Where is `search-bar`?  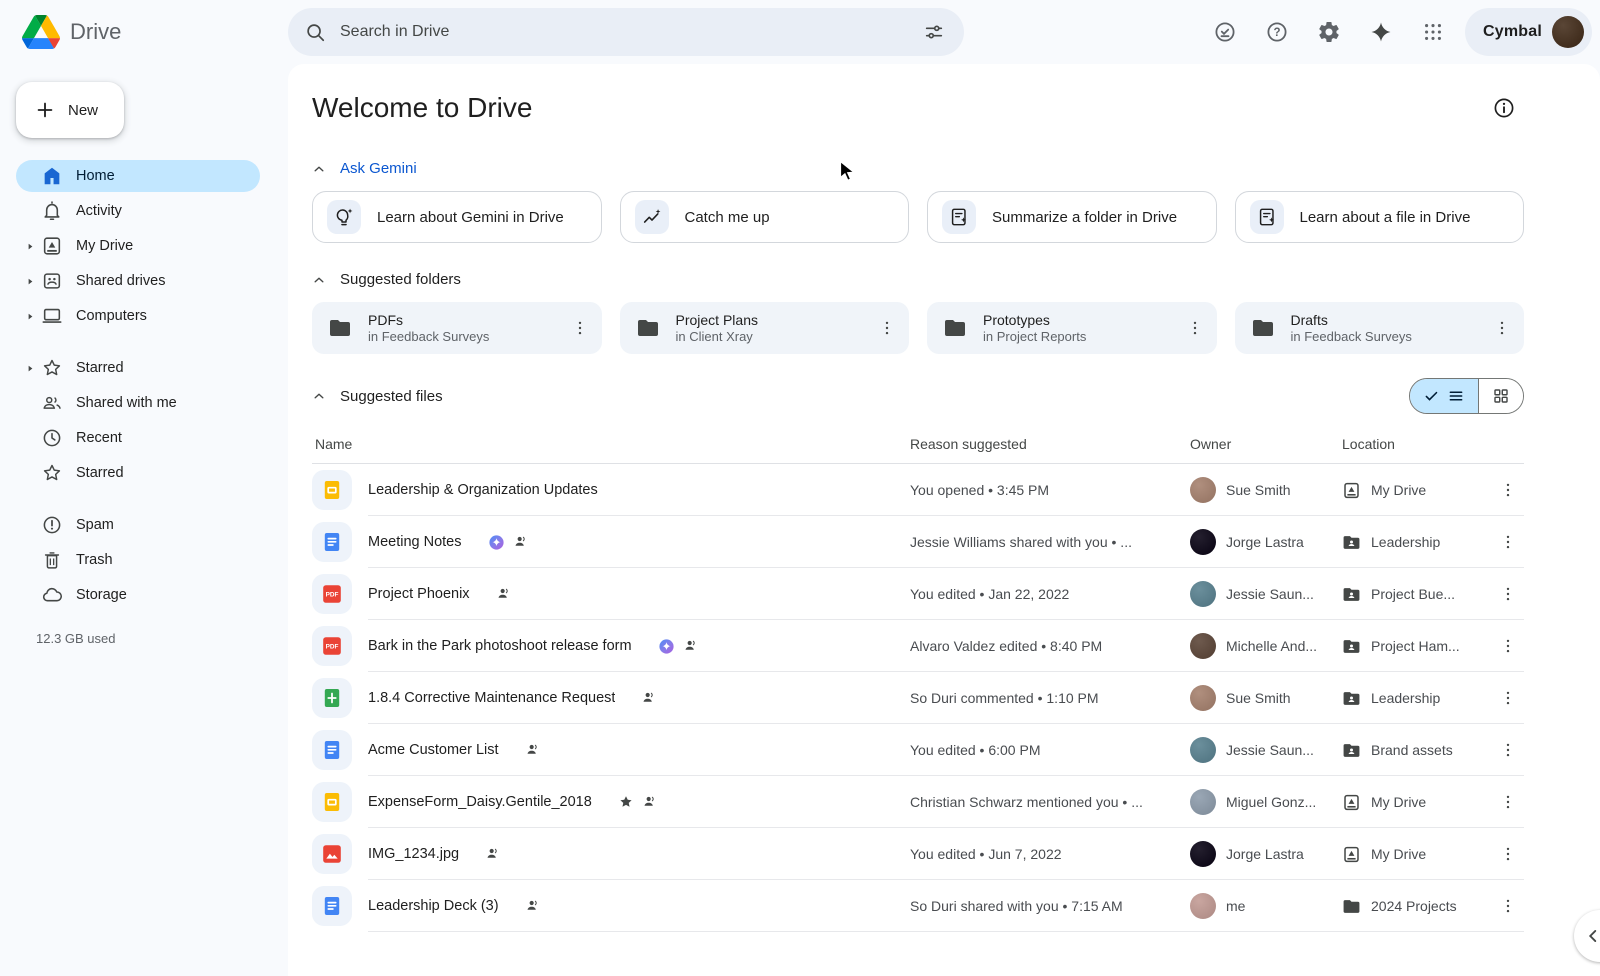
search-bar is located at coordinates (626, 32).